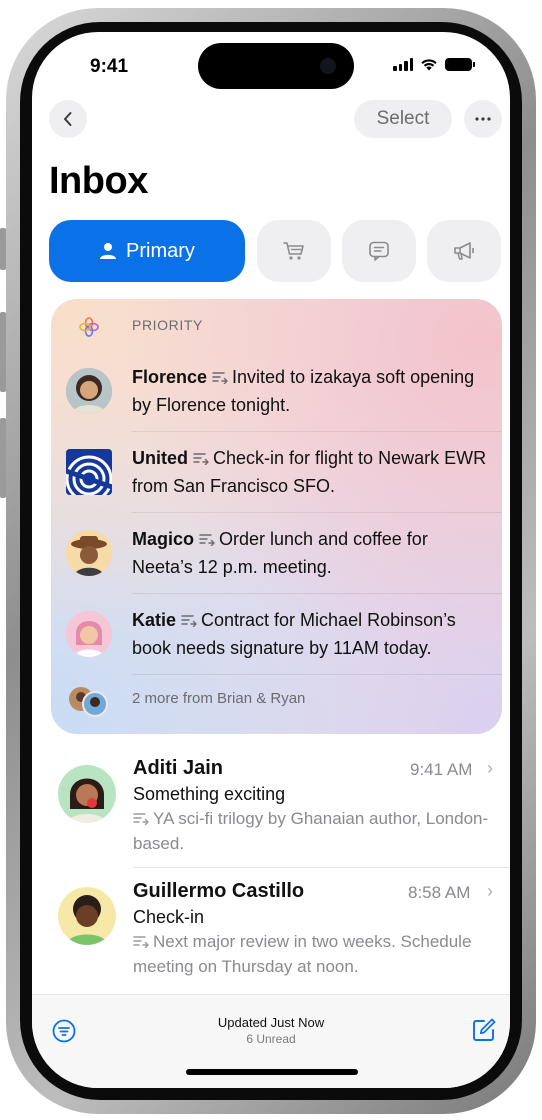 The image size is (542, 1120). Describe the element at coordinates (87, 794) in the screenshot. I see `avatar-aditi` at that location.